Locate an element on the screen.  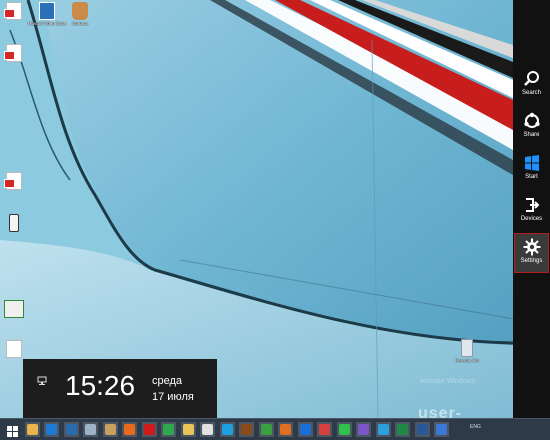
desktop-icon-cup: Cortana is located at coordinates (80, 14).